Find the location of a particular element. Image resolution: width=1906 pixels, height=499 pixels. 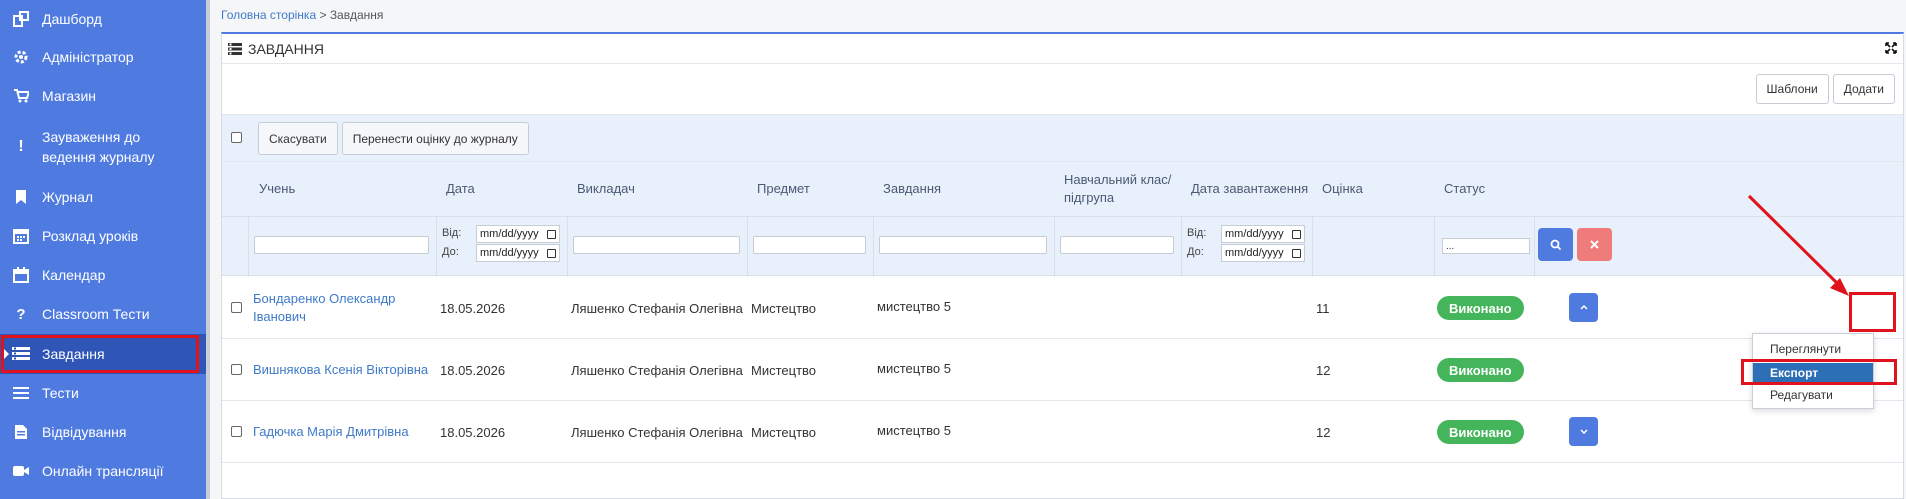

column-header-upload-date: Дата завантаження is located at coordinates (1249, 189).